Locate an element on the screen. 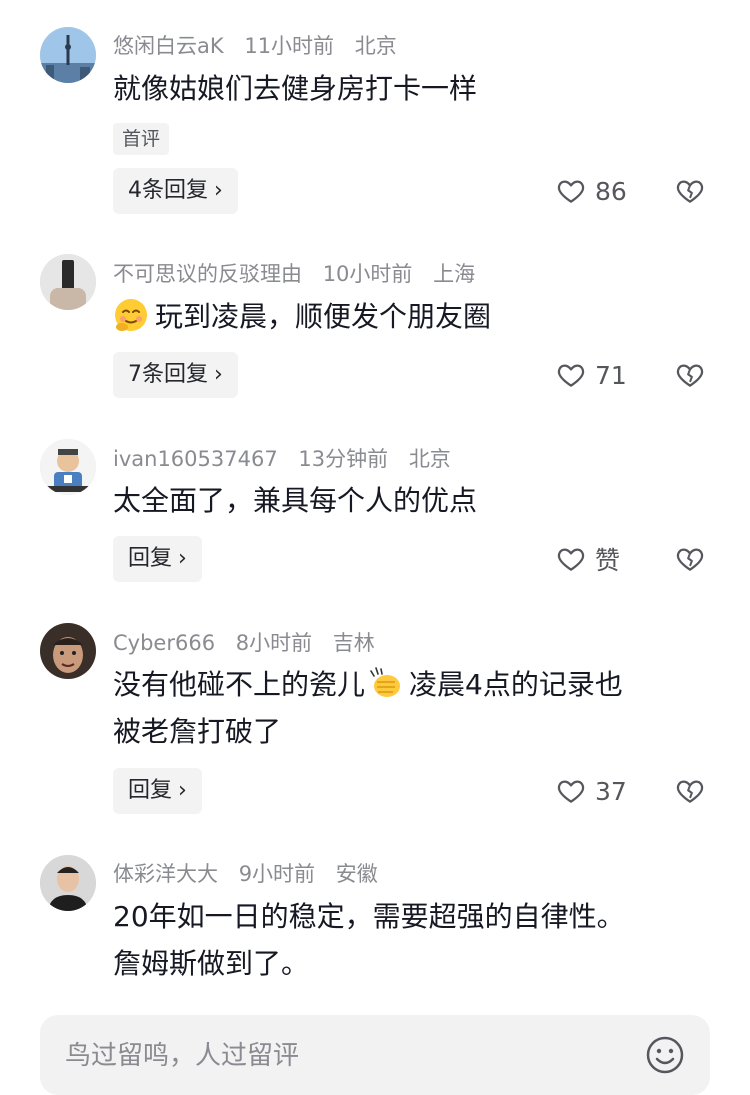 The image size is (750, 1095). like-label: 赞 is located at coordinates (608, 560).